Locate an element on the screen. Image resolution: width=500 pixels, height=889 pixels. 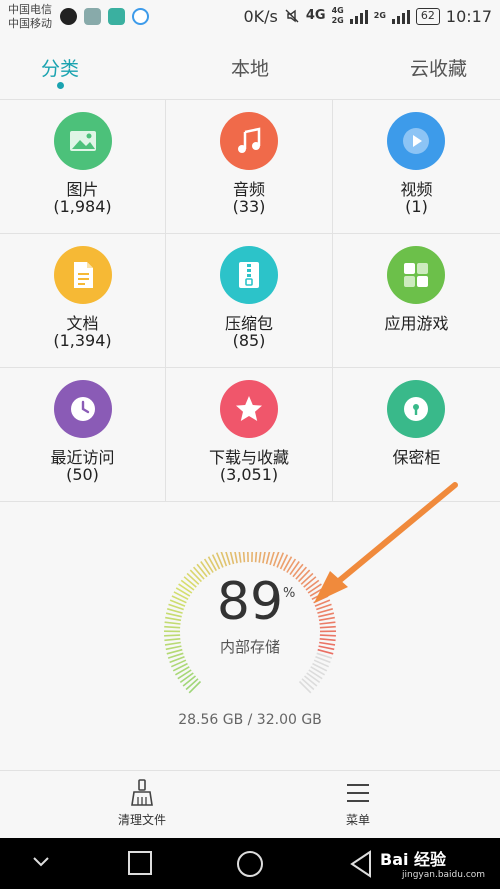
clean-files-label: 清理文件 is located at coordinates (141, 820).